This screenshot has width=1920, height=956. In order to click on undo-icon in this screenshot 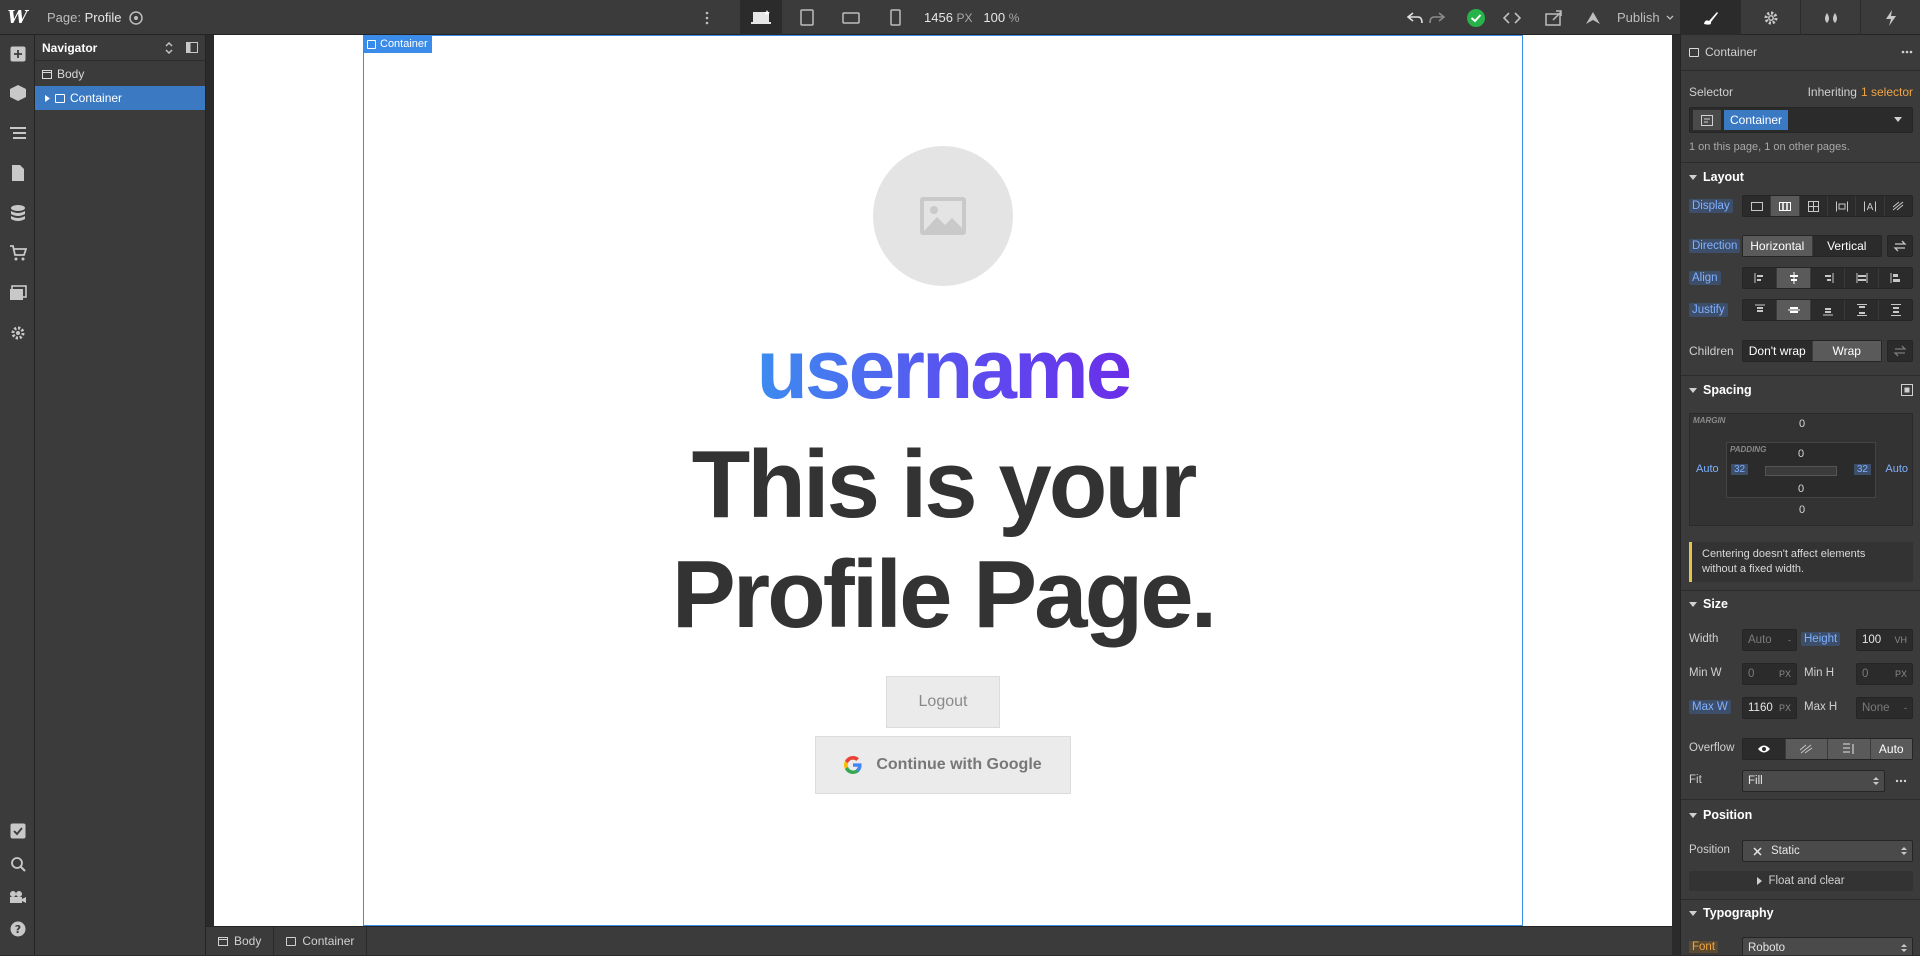, I will do `click(1415, 17)`.